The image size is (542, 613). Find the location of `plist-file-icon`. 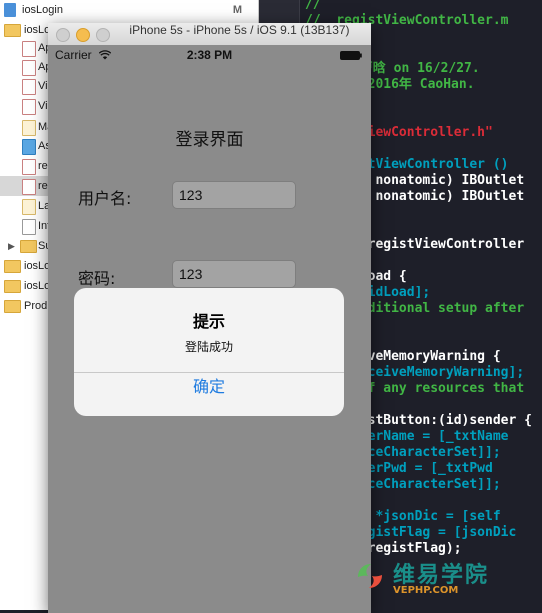

plist-file-icon is located at coordinates (29, 227).